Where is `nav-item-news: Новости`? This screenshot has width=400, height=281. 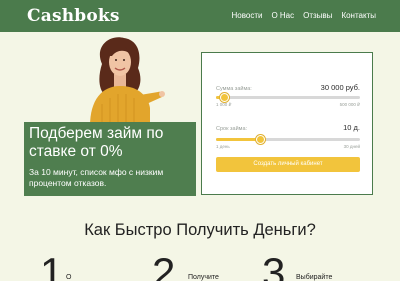 nav-item-news: Новости is located at coordinates (246, 15).